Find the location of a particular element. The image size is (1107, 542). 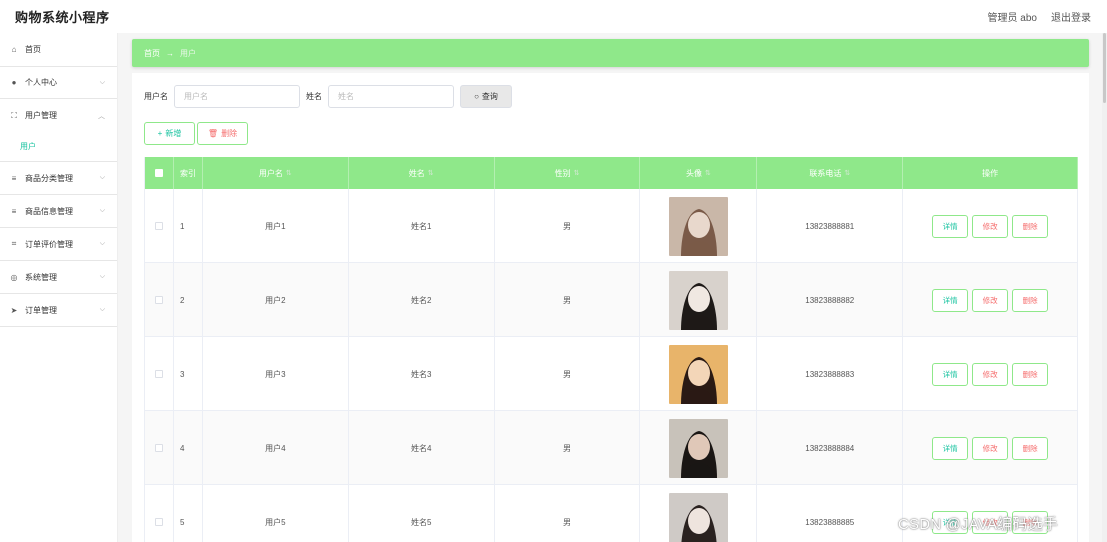

sidebar-item-review-management: ⌗ 订单评价管理 ⌵ is located at coordinates (58, 244).